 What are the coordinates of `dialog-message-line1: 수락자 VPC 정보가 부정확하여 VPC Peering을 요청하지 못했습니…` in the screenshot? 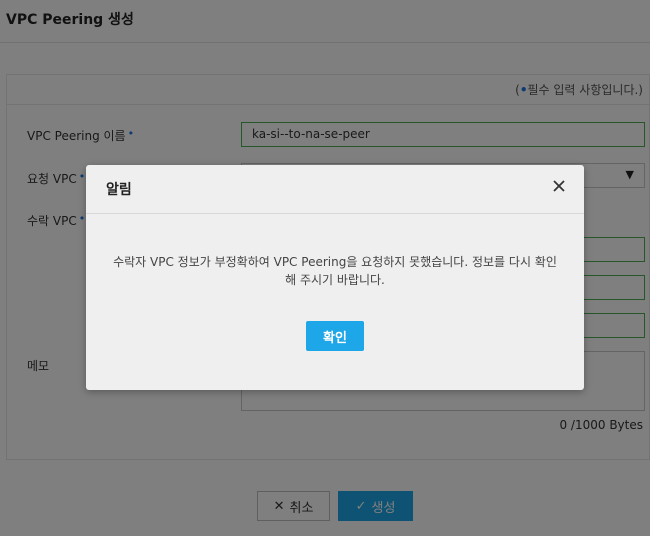 It's located at (335, 262).